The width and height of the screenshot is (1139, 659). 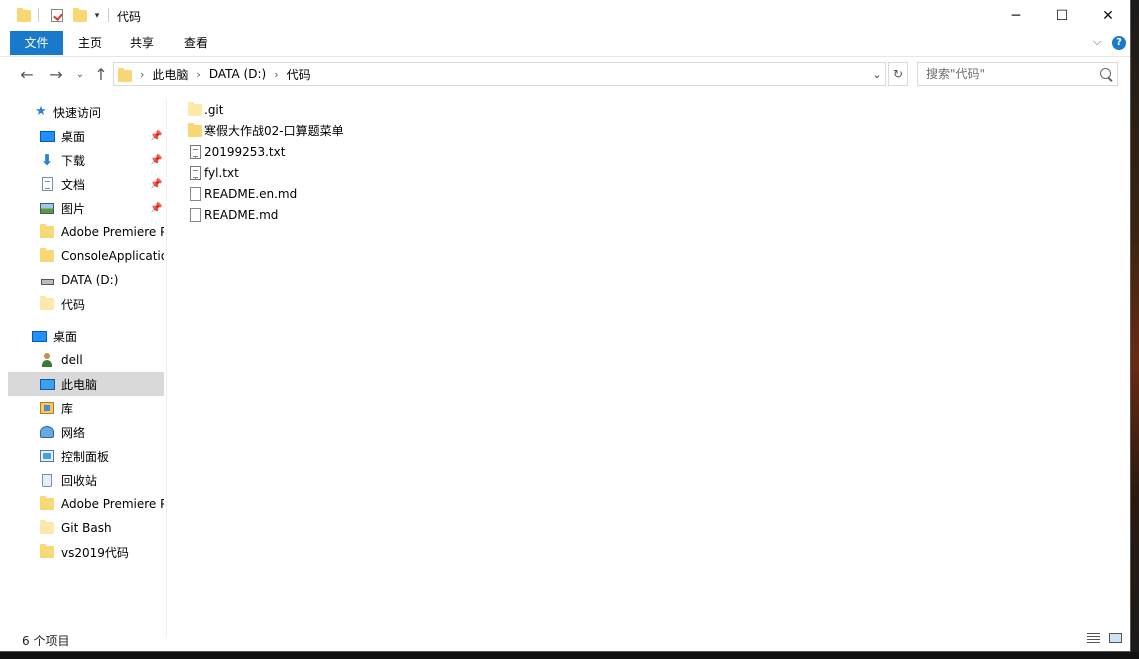 I want to click on file-name: fyl.txt, so click(x=221, y=172).